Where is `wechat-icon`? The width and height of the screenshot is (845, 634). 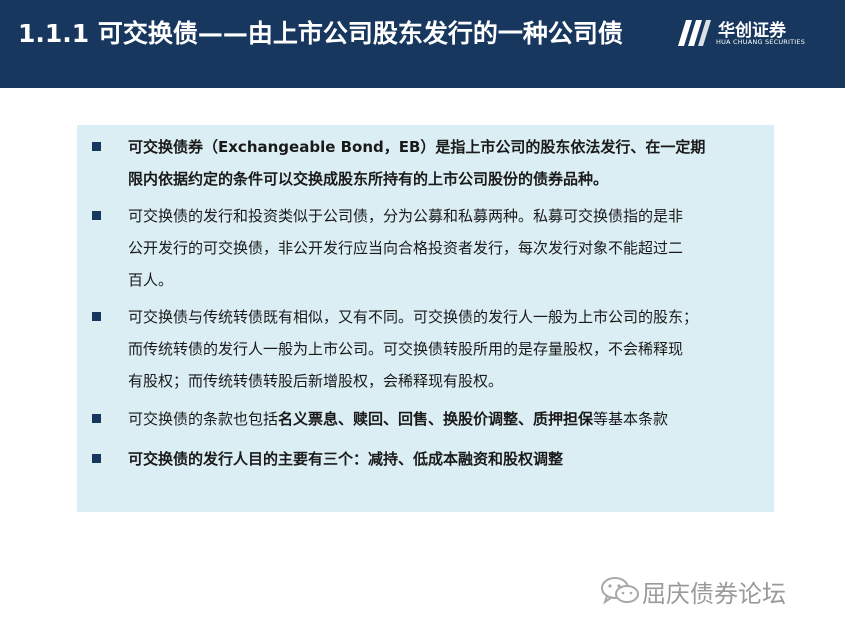
wechat-icon is located at coordinates (620, 591).